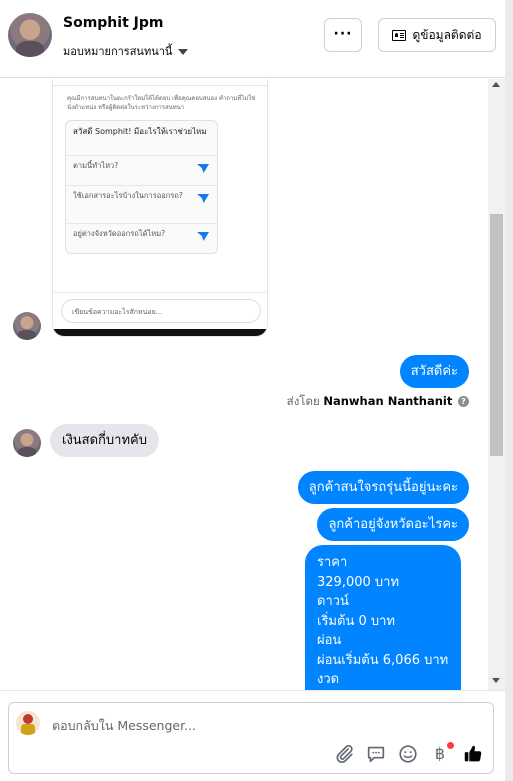  What do you see at coordinates (140, 131) in the screenshot?
I see `screenshot-greeting: สวัสดี Somphit! มีอะไรให้เราช่วยไหม` at bounding box center [140, 131].